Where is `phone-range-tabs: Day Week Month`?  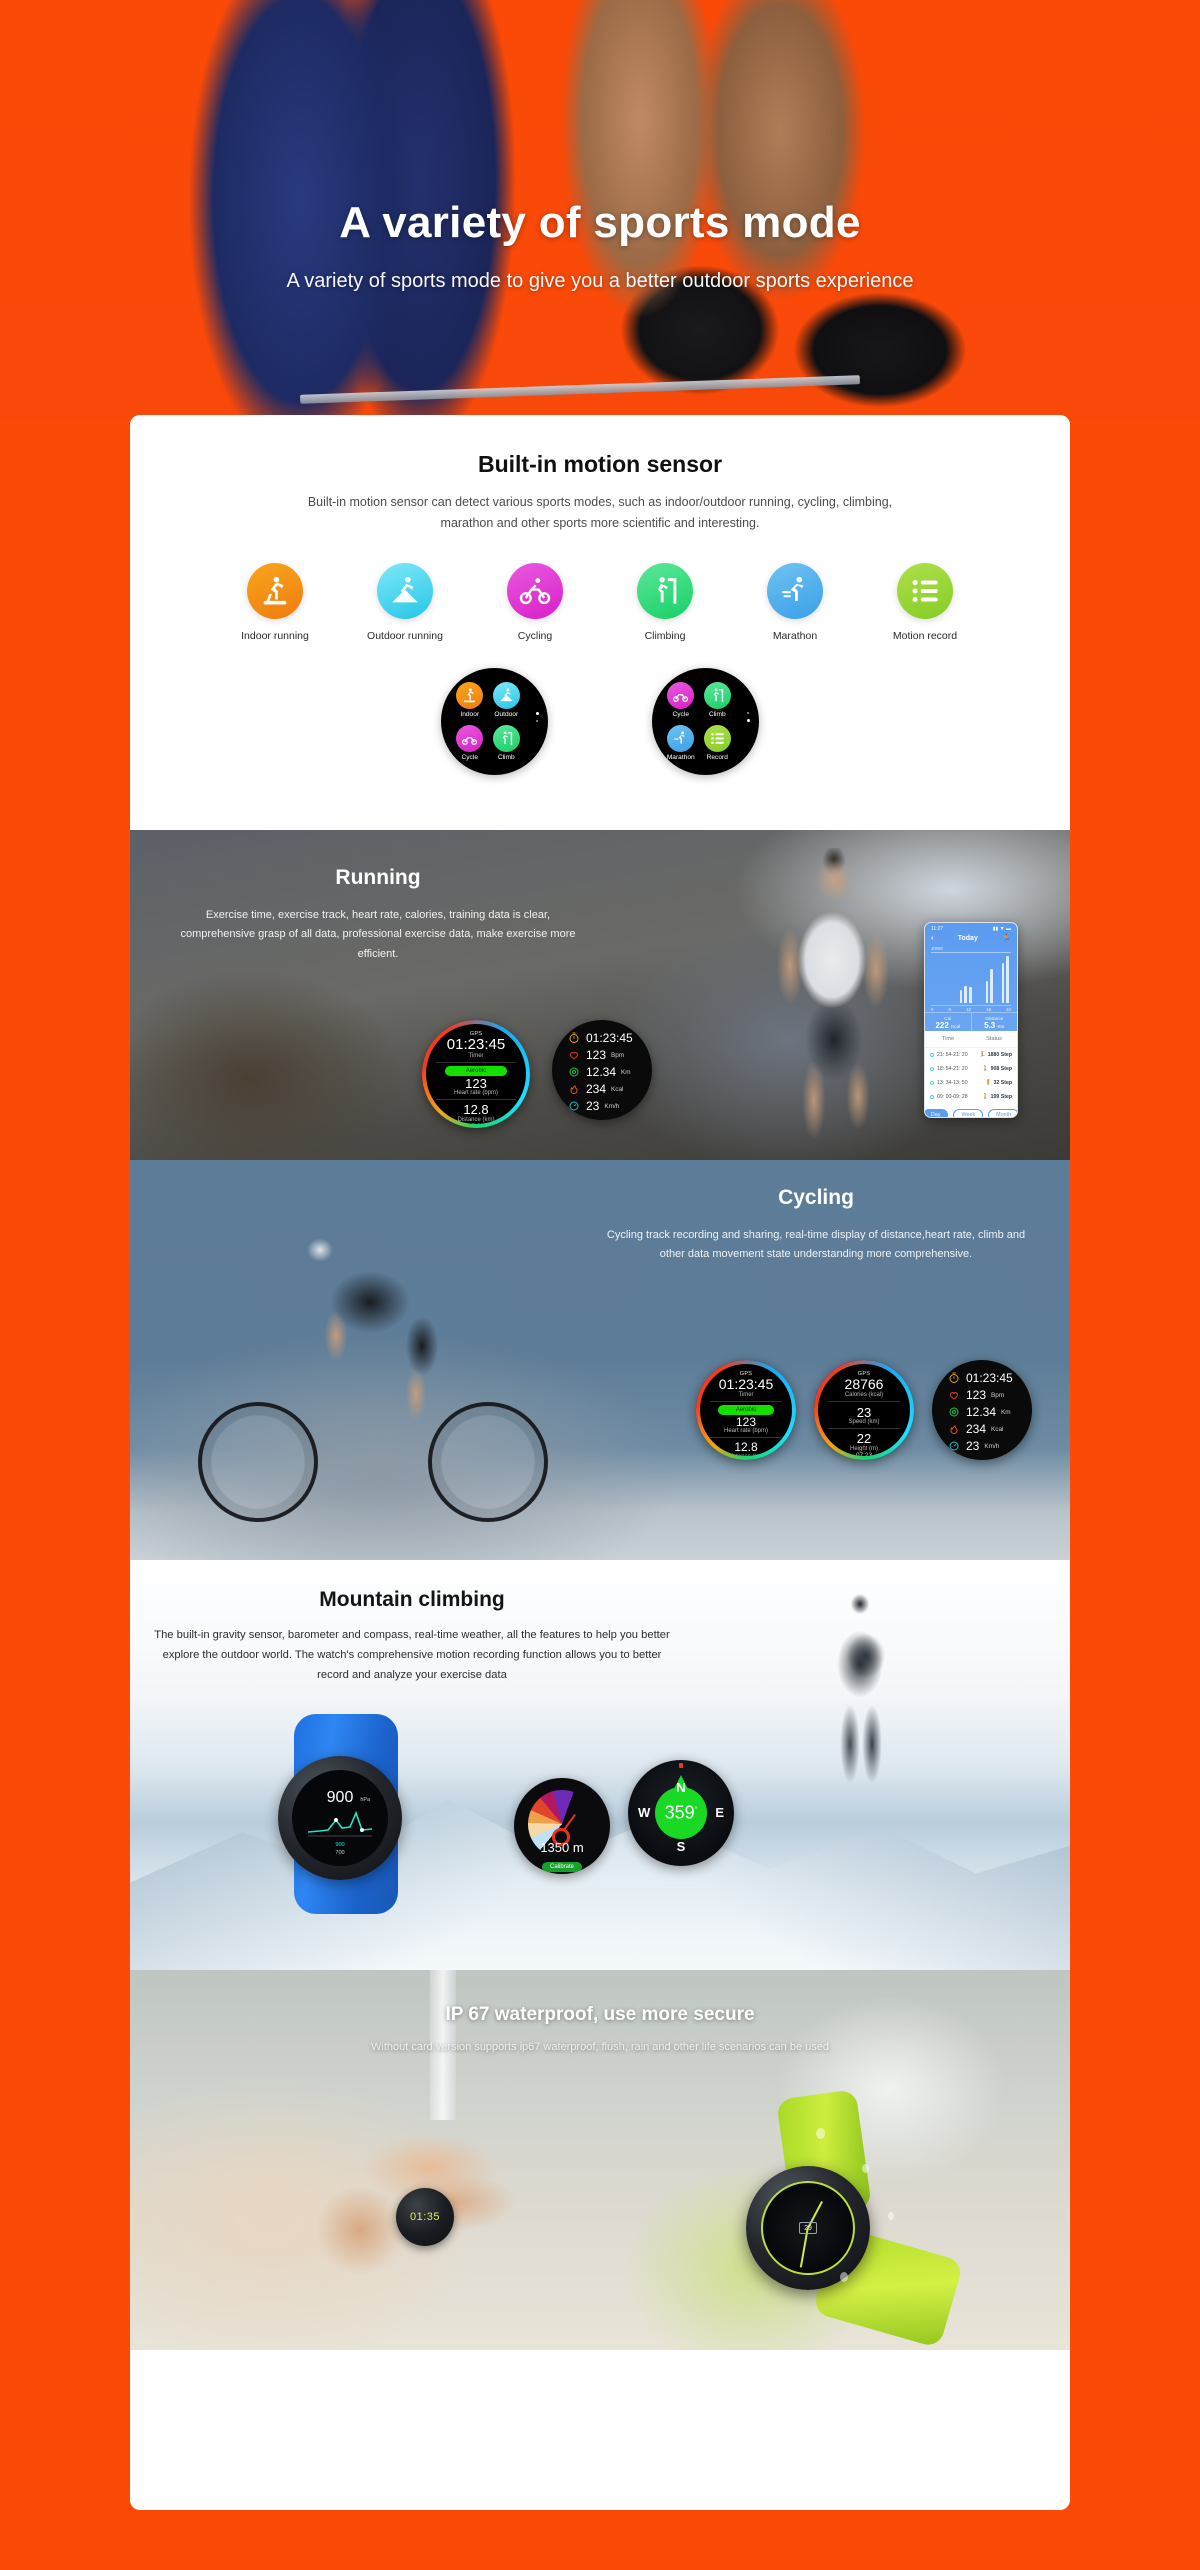 phone-range-tabs: Day Week Month is located at coordinates (971, 1110).